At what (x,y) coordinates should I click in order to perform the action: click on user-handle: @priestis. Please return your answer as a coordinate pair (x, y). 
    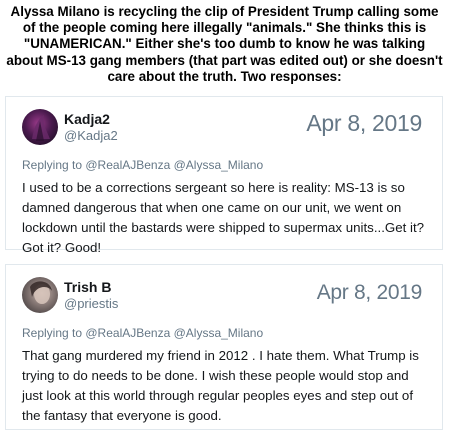
    Looking at the image, I should click on (91, 303).